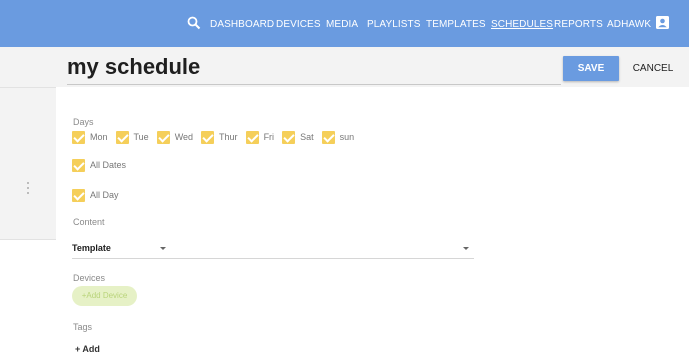 The height and width of the screenshot is (362, 689). What do you see at coordinates (653, 68) in the screenshot?
I see `cancel-button: CANCEL` at bounding box center [653, 68].